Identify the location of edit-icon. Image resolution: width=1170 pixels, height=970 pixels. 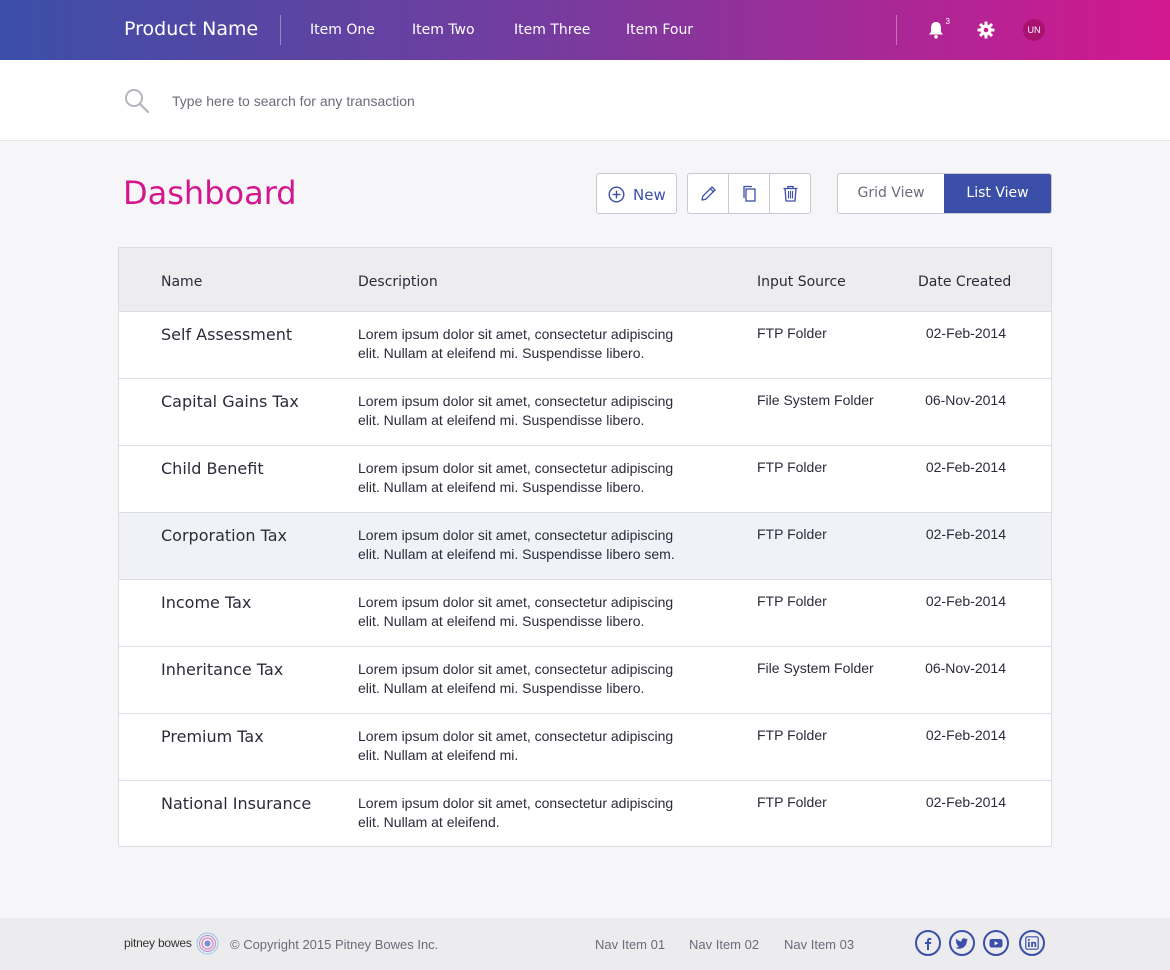
(708, 193).